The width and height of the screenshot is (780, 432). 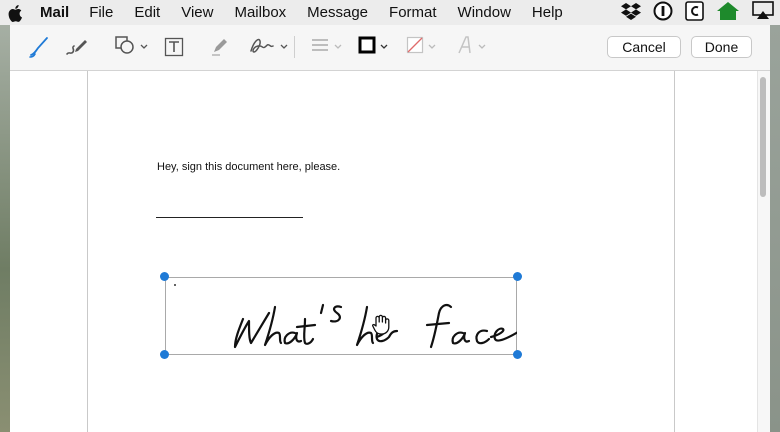 What do you see at coordinates (262, 47) in the screenshot?
I see `signature-icon` at bounding box center [262, 47].